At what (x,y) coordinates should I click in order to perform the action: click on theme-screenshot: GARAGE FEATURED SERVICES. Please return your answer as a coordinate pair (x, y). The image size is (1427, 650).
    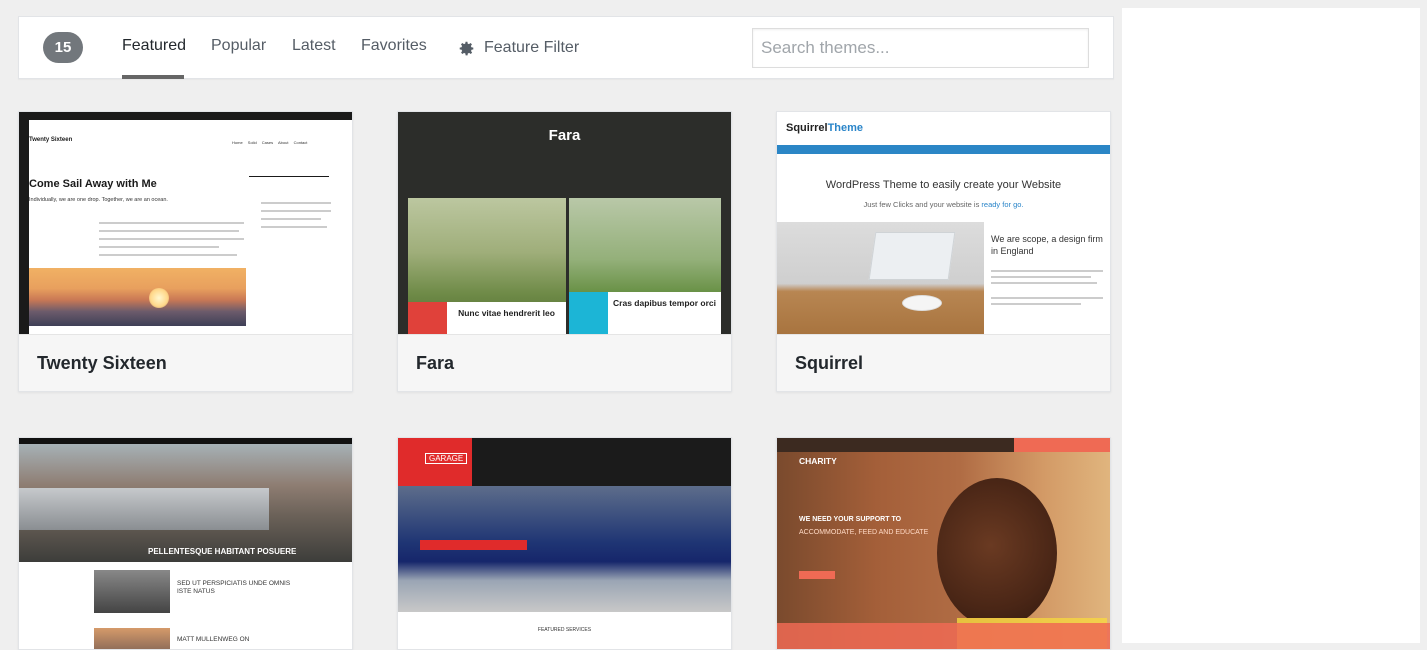
    Looking at the image, I should click on (564, 543).